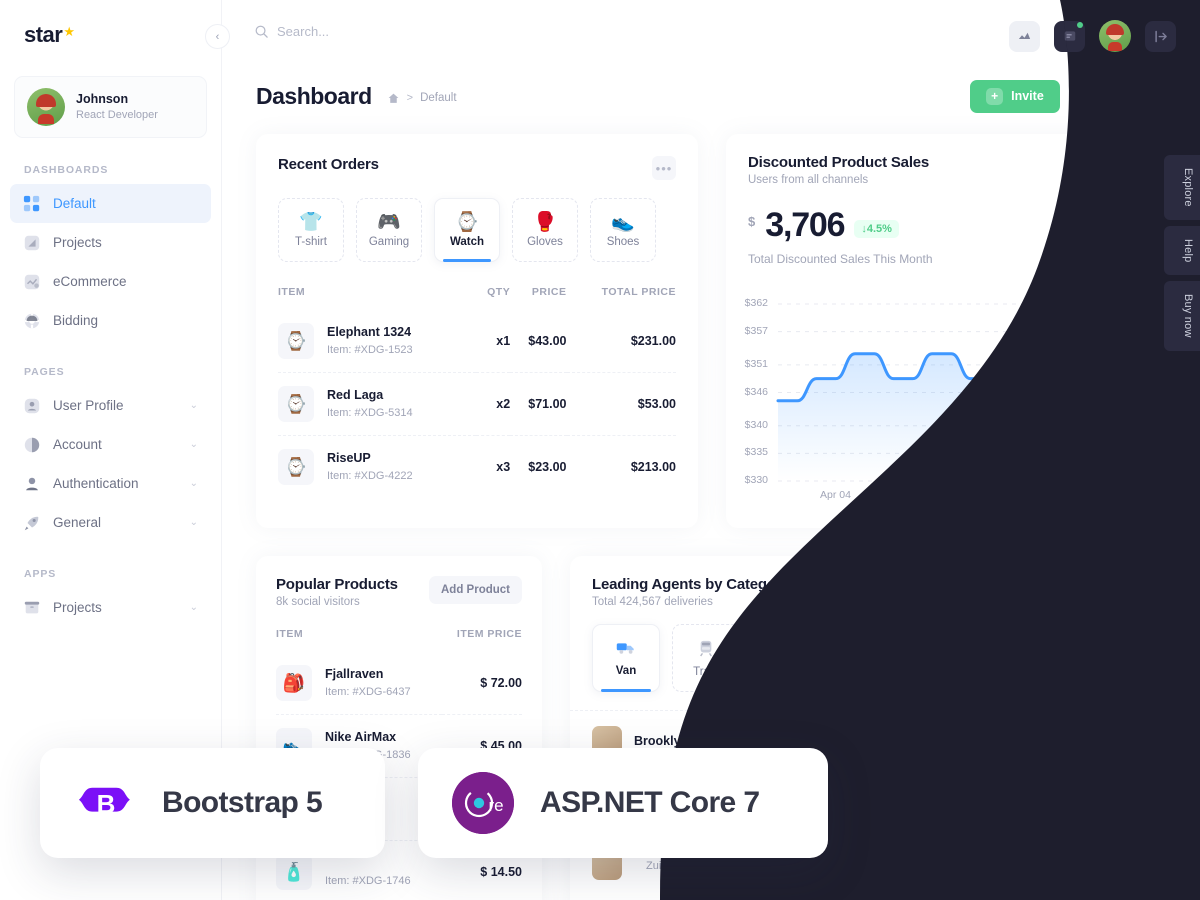 The height and width of the screenshot is (900, 1200). I want to click on sidebar-item-account: Account ⌄, so click(110, 444).